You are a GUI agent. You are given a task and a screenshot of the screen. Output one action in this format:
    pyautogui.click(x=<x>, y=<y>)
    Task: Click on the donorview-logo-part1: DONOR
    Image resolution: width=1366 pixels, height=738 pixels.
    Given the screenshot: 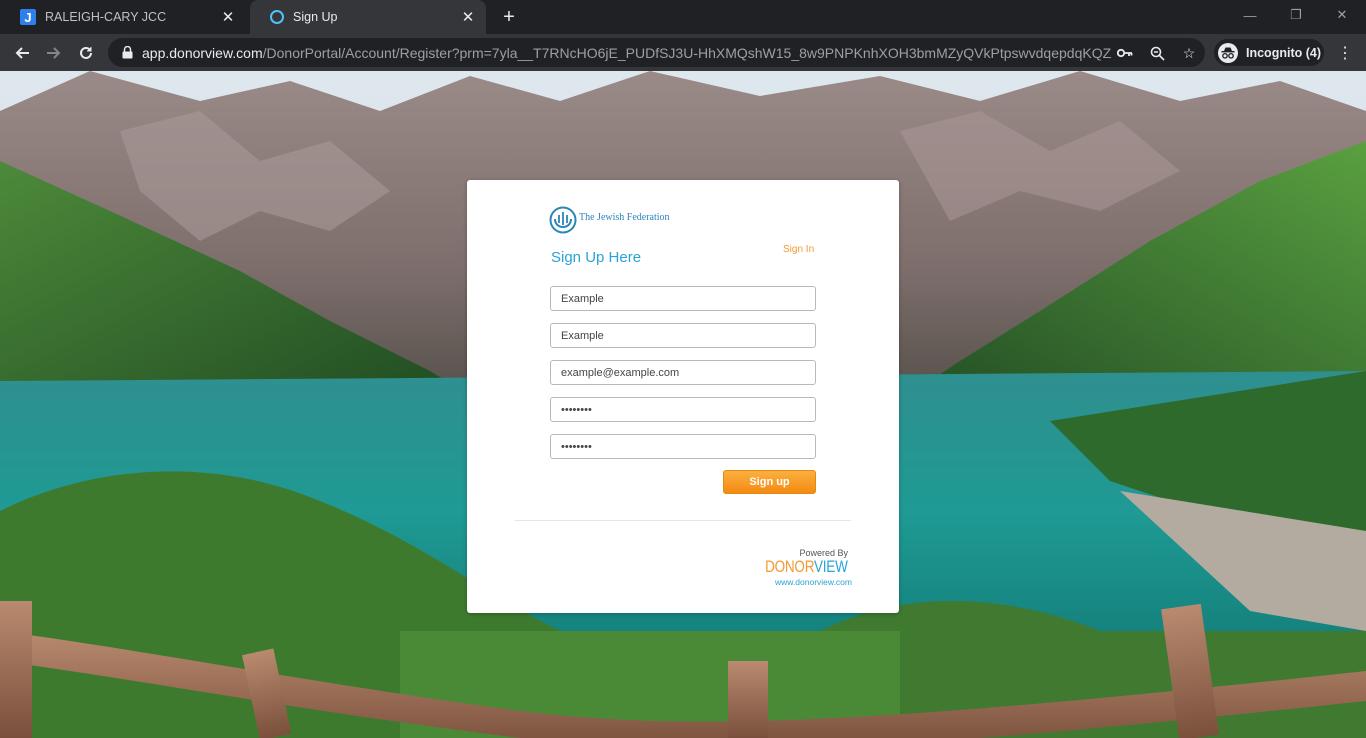 What is the action you would take?
    pyautogui.click(x=790, y=567)
    